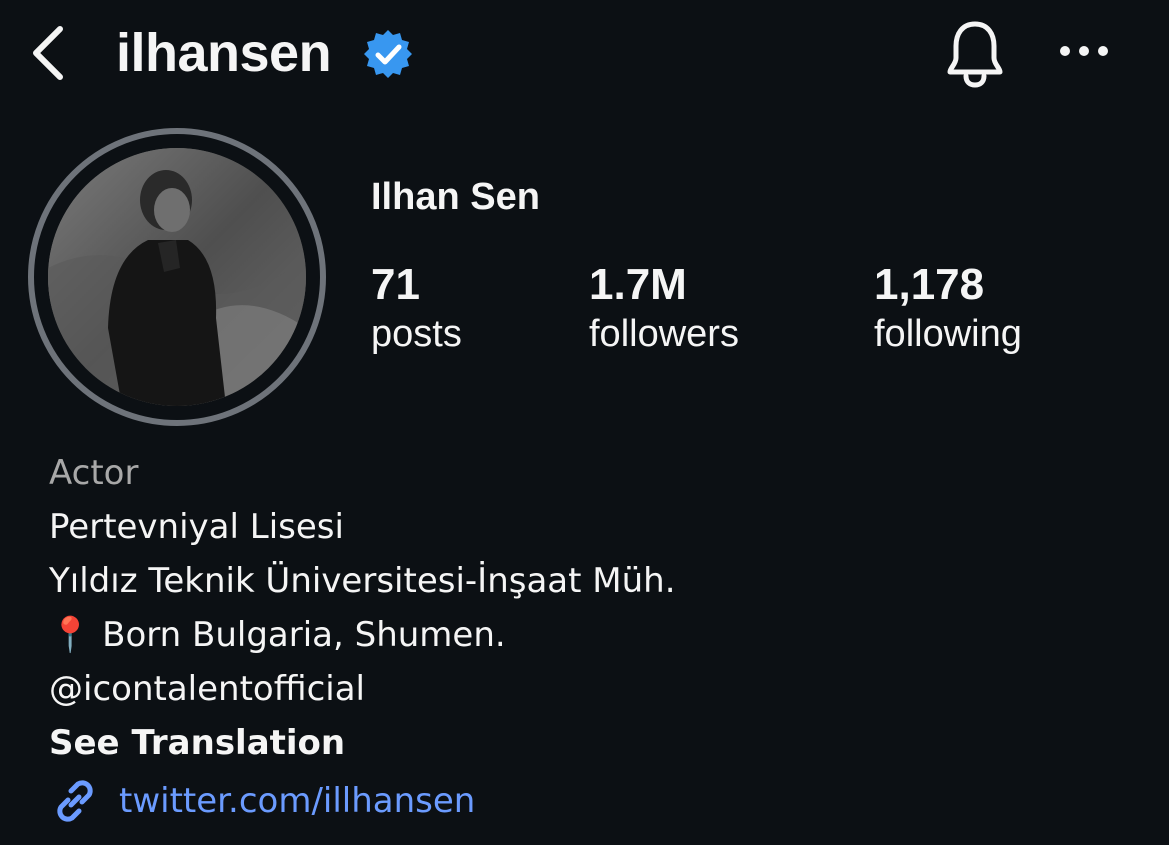 Image resolution: width=1169 pixels, height=845 pixels. I want to click on back-button, so click(48, 53).